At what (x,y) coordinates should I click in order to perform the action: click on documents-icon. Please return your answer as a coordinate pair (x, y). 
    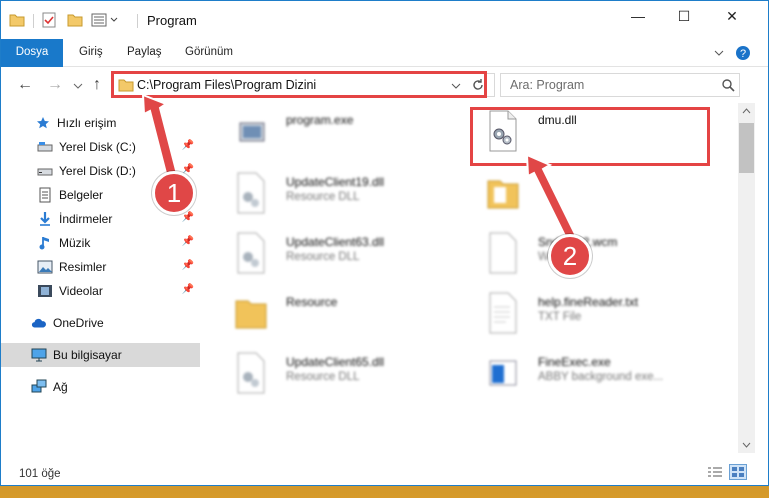
    Looking at the image, I should click on (45, 195).